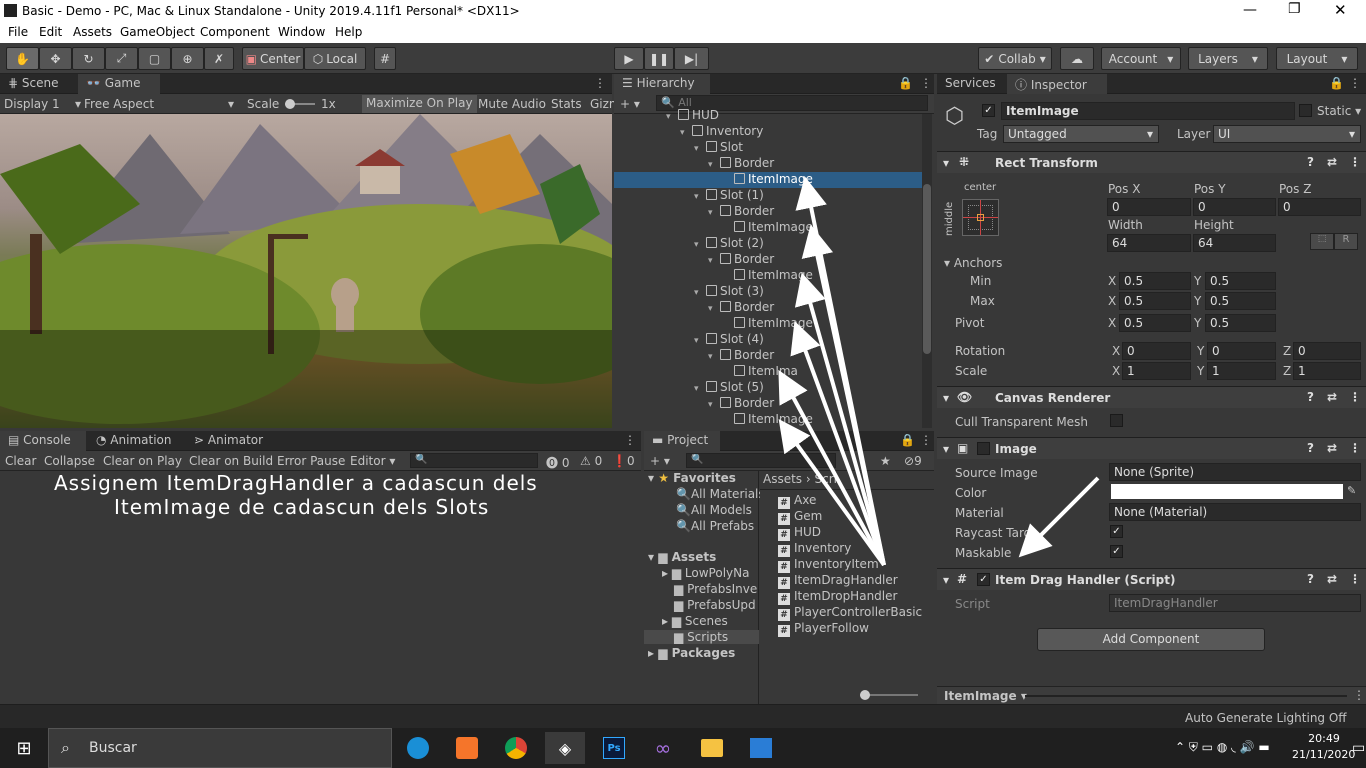 Image resolution: width=1366 pixels, height=768 pixels. I want to click on minimize-icon: —, so click(1250, 10).